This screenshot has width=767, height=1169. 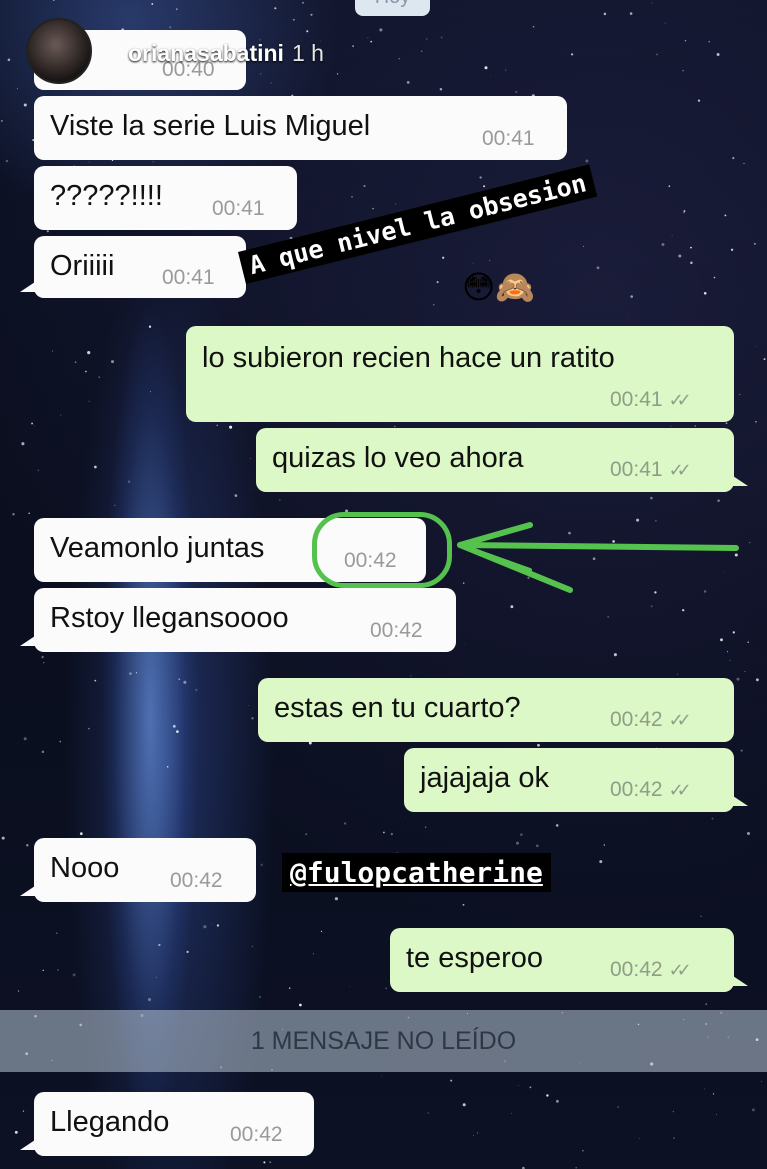 I want to click on time-text: 00:42, so click(x=636, y=719).